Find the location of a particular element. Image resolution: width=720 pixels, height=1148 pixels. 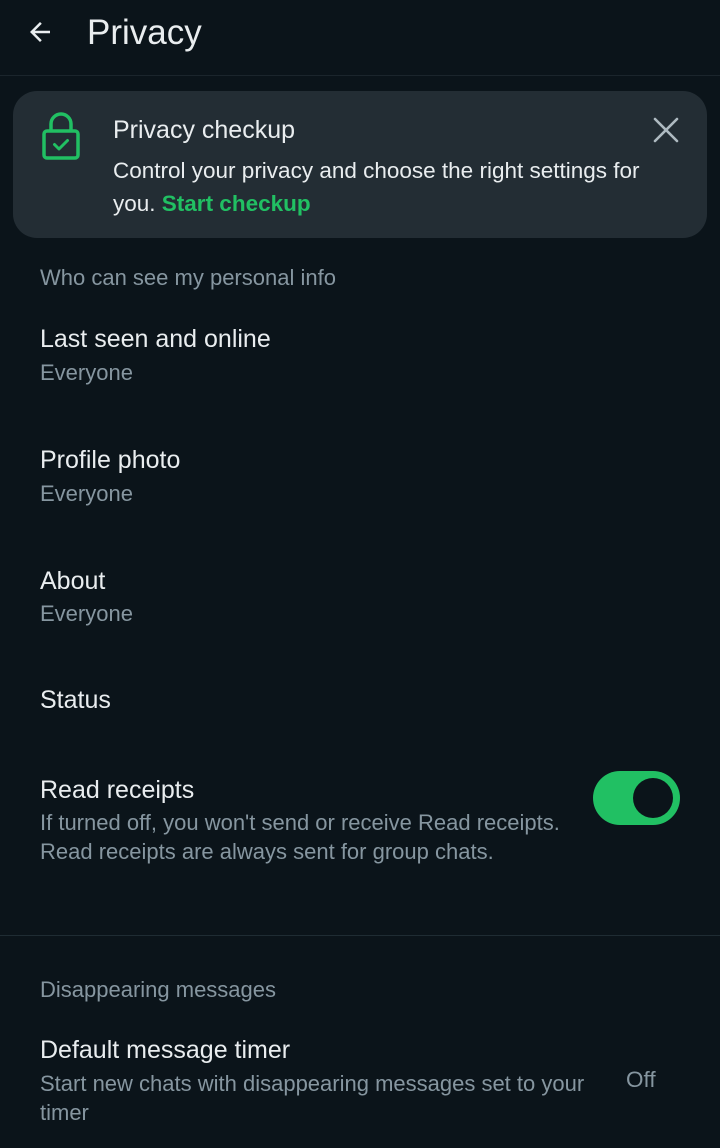

arrow-left-icon is located at coordinates (40, 32).